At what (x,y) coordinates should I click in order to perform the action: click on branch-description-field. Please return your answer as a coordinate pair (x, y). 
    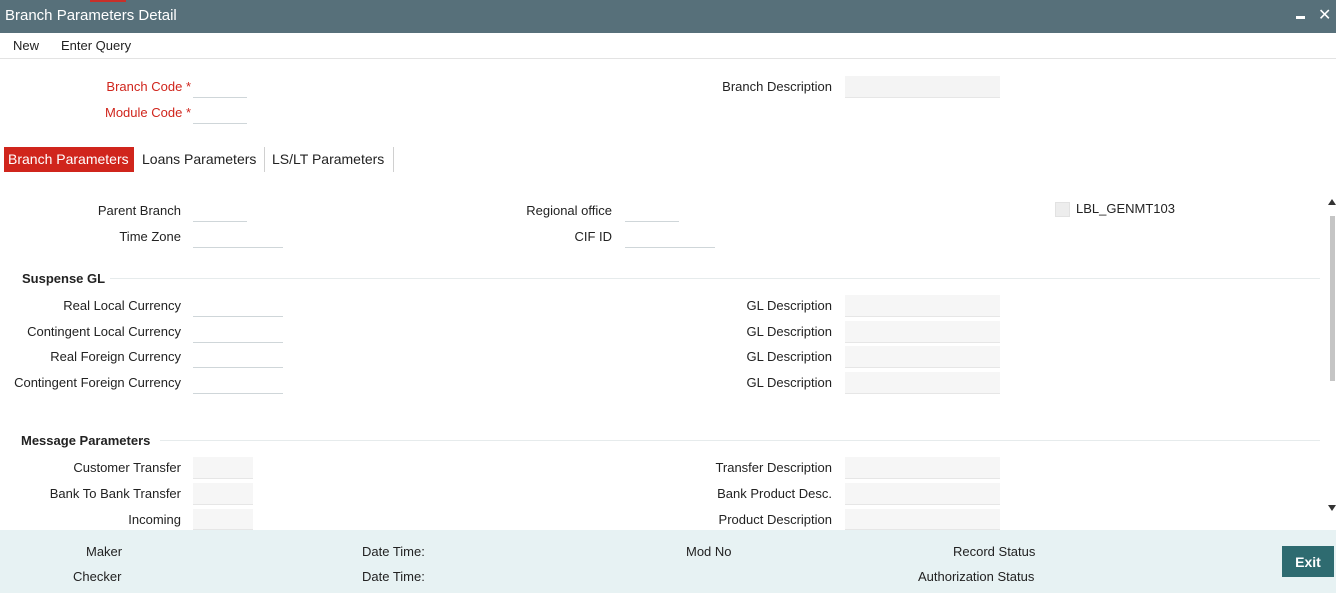
    Looking at the image, I should click on (922, 87).